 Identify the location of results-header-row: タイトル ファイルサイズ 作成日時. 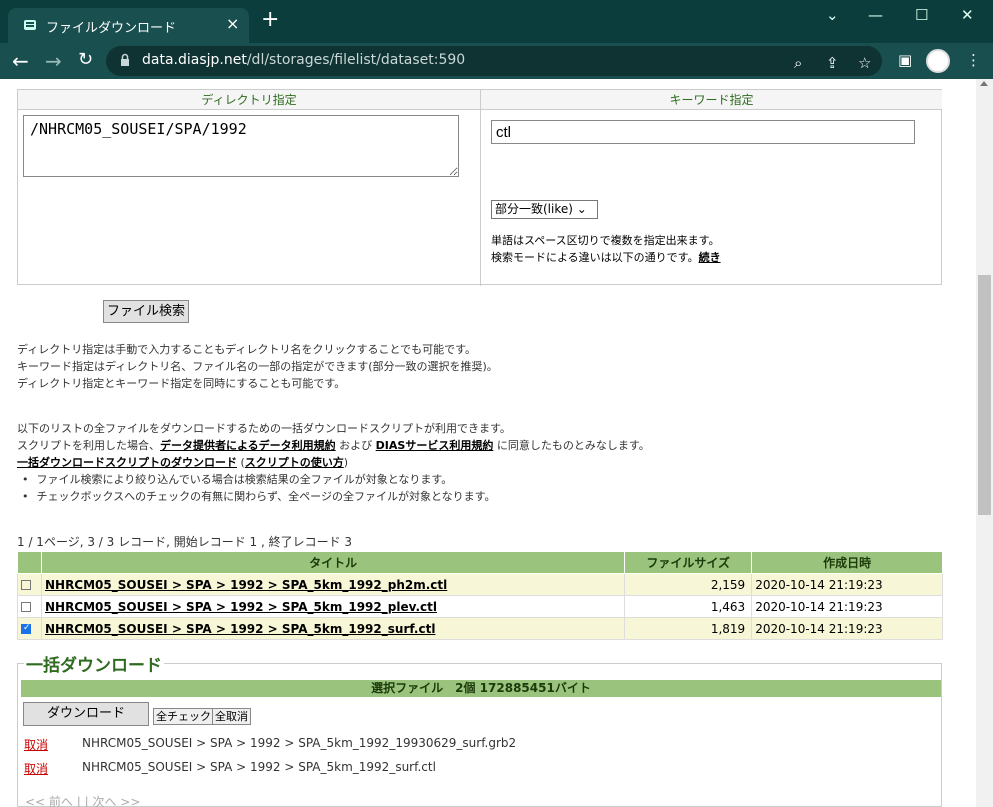
(480, 562).